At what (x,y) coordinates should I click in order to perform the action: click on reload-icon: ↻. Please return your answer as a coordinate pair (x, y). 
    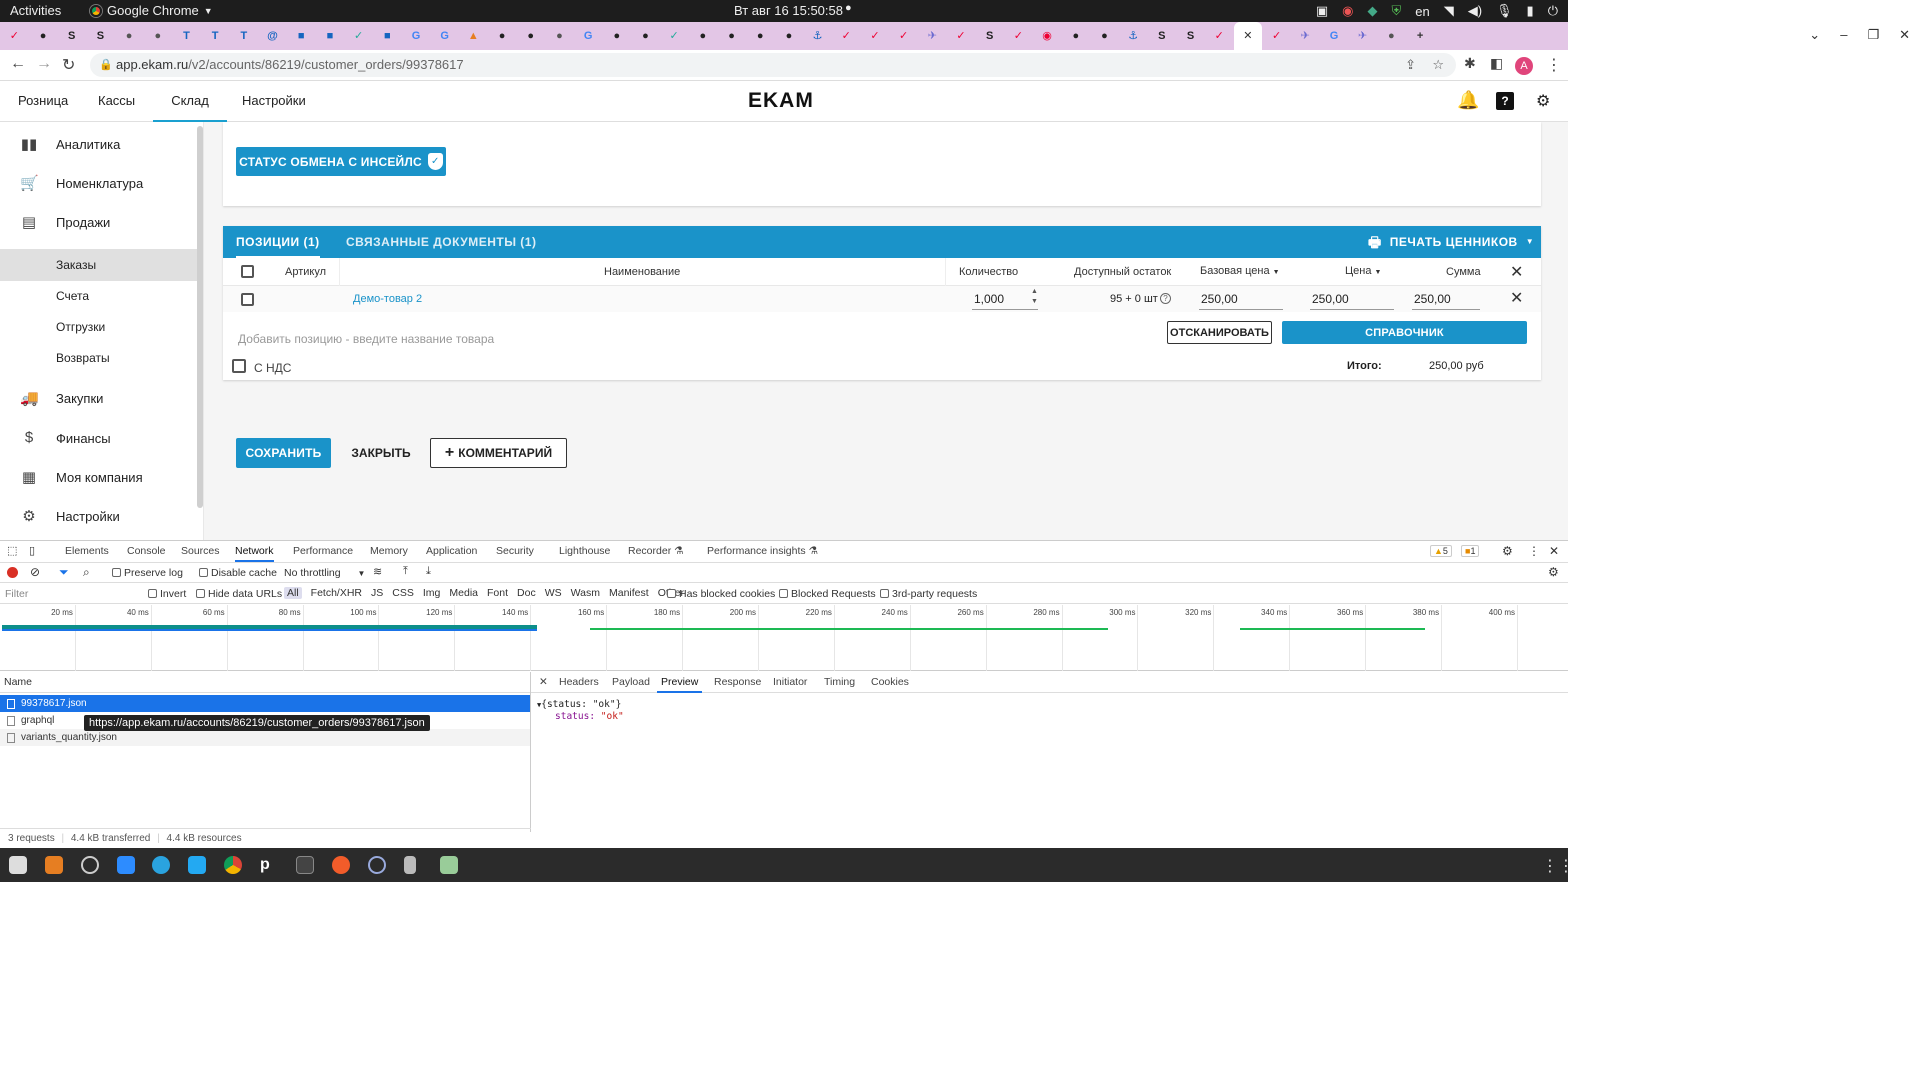
    Looking at the image, I should click on (68, 65).